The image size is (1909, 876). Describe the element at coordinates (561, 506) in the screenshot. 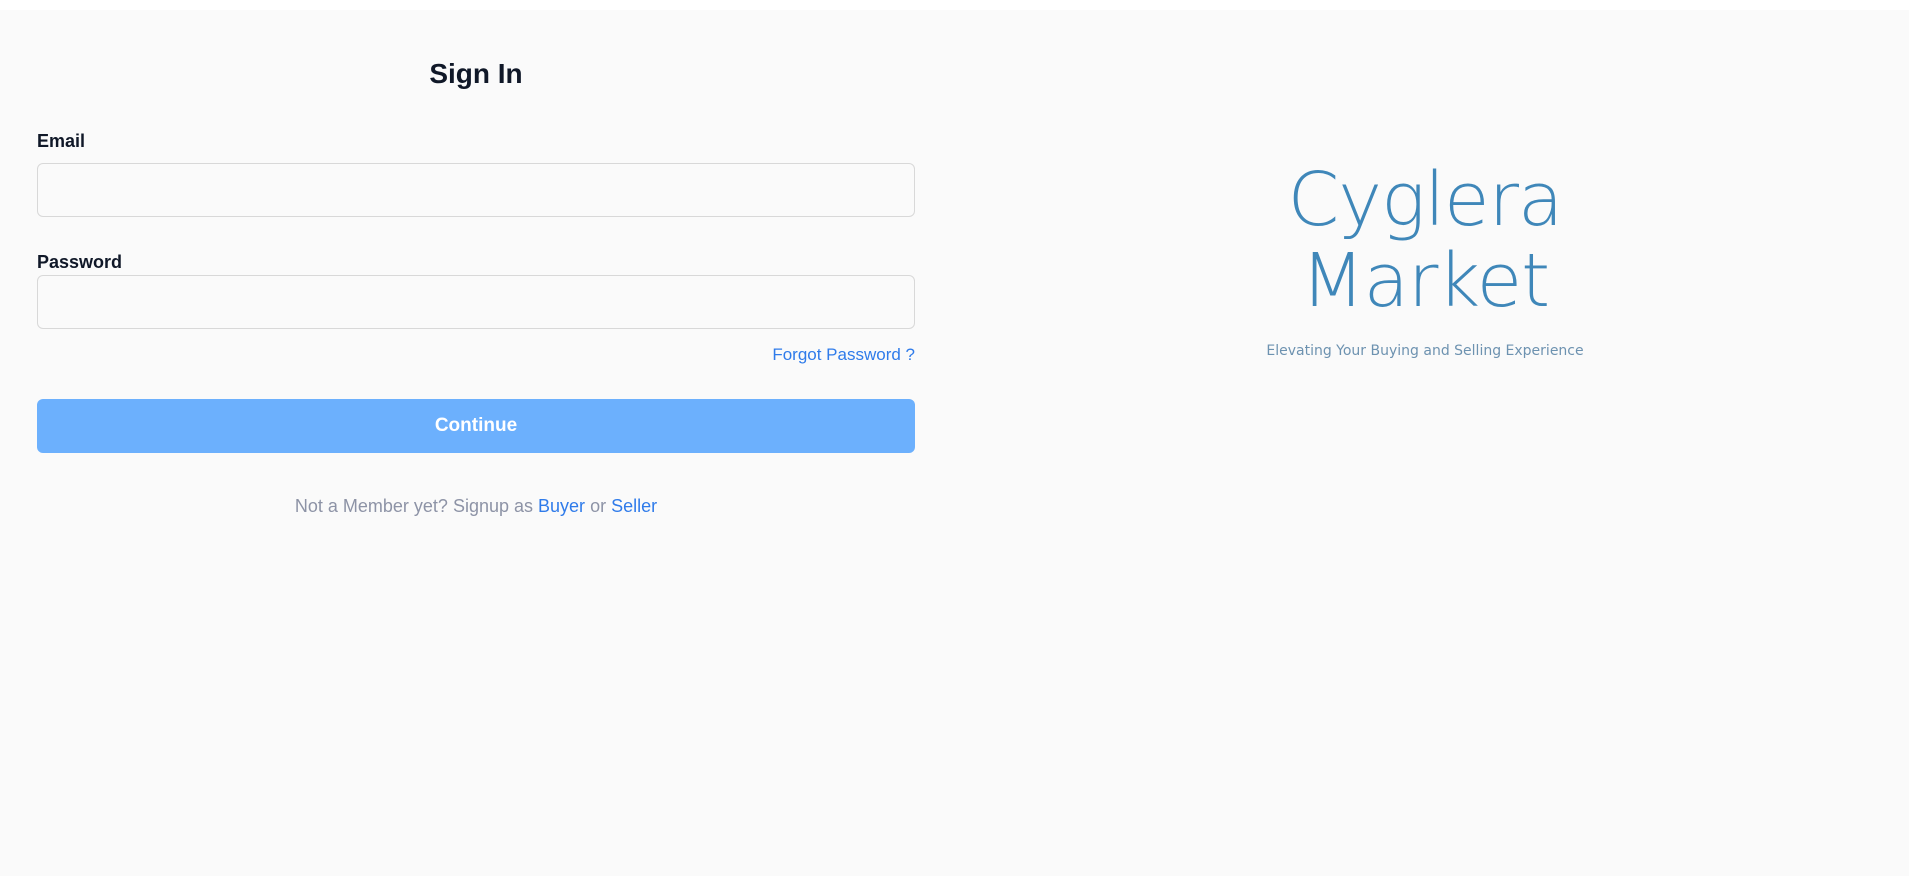

I see `signup-buyer-link: Buyer` at that location.